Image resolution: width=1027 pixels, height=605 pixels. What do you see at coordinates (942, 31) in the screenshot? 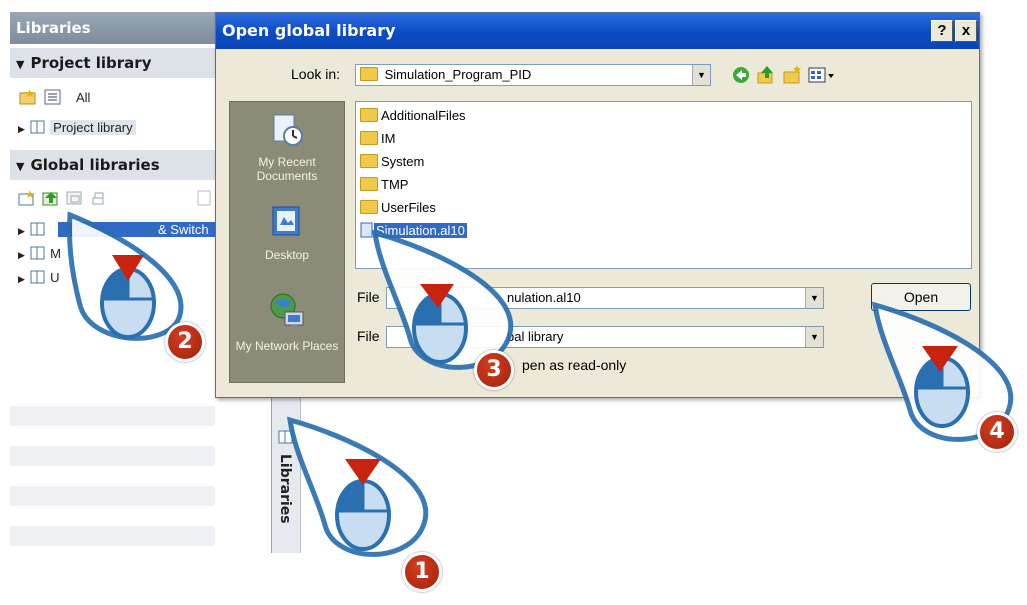
I see `help-button: ?` at bounding box center [942, 31].